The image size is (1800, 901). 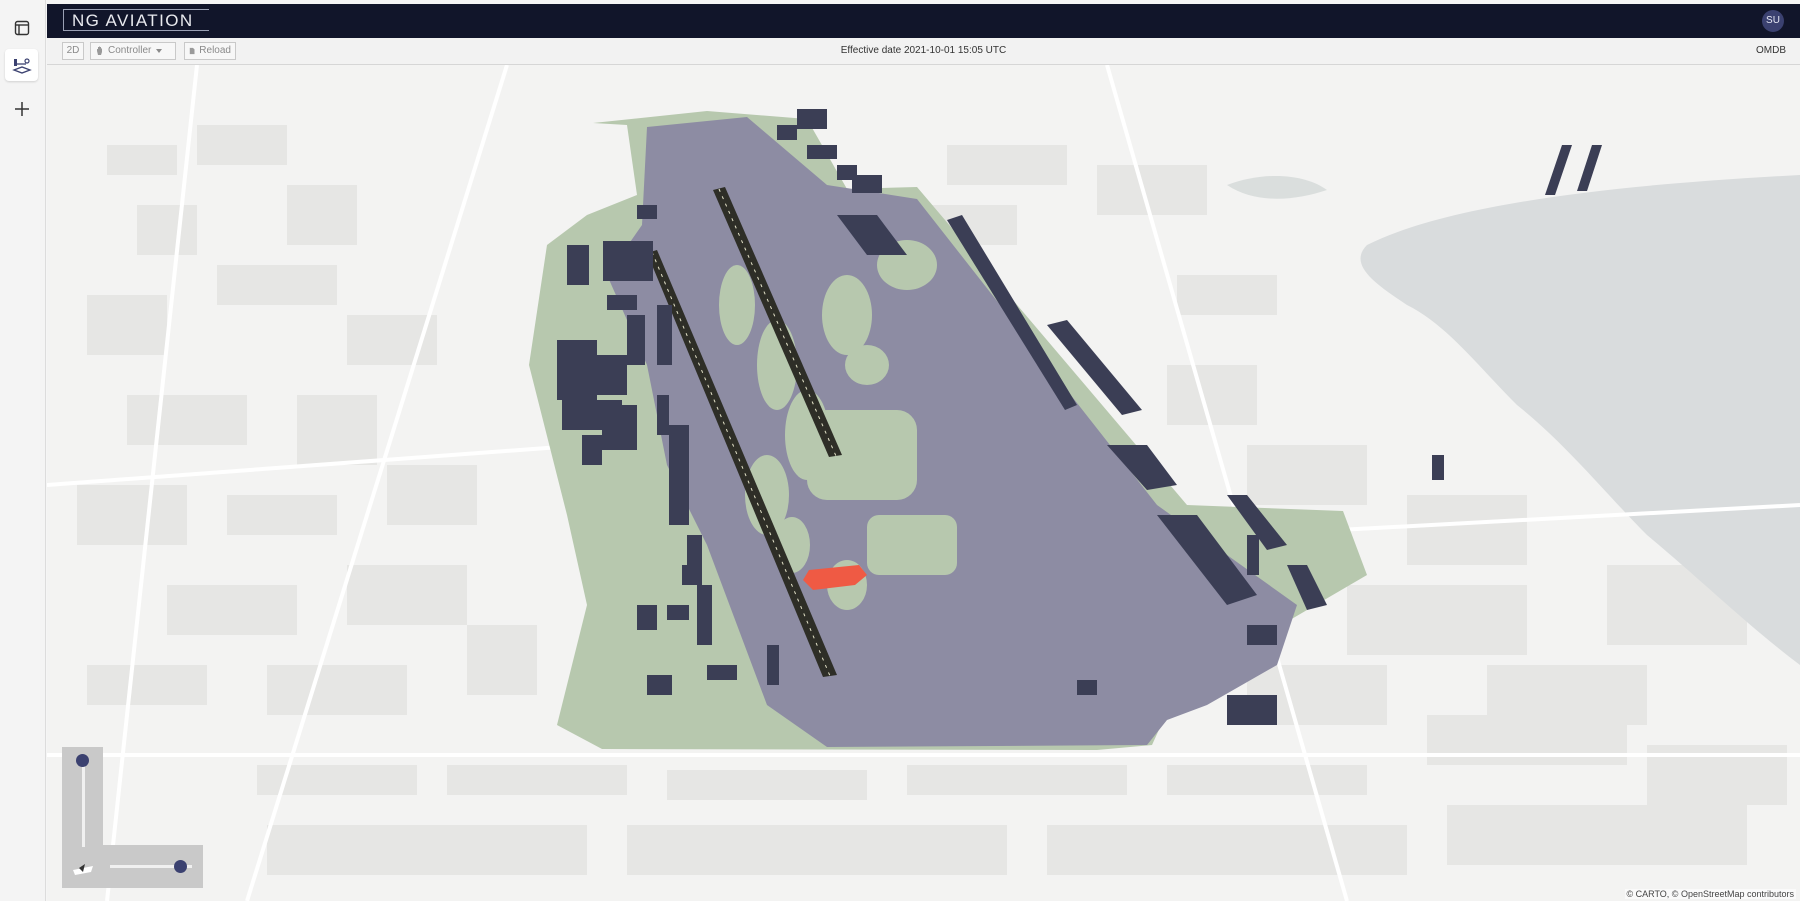 I want to click on map-layers-icon, so click(x=21, y=65).